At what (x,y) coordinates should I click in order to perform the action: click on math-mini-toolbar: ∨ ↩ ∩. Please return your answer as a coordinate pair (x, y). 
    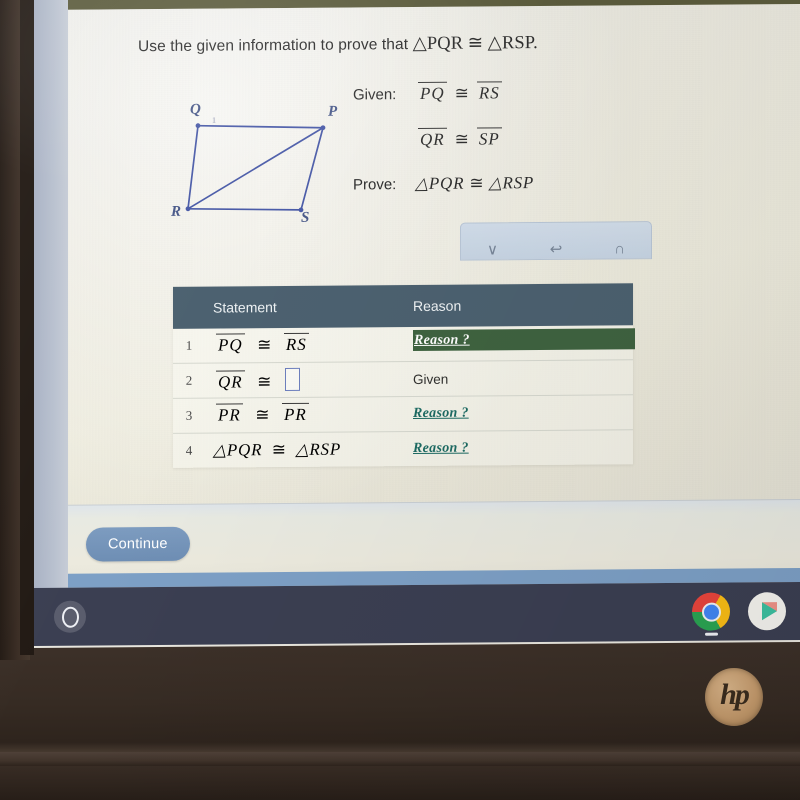
    Looking at the image, I should click on (556, 241).